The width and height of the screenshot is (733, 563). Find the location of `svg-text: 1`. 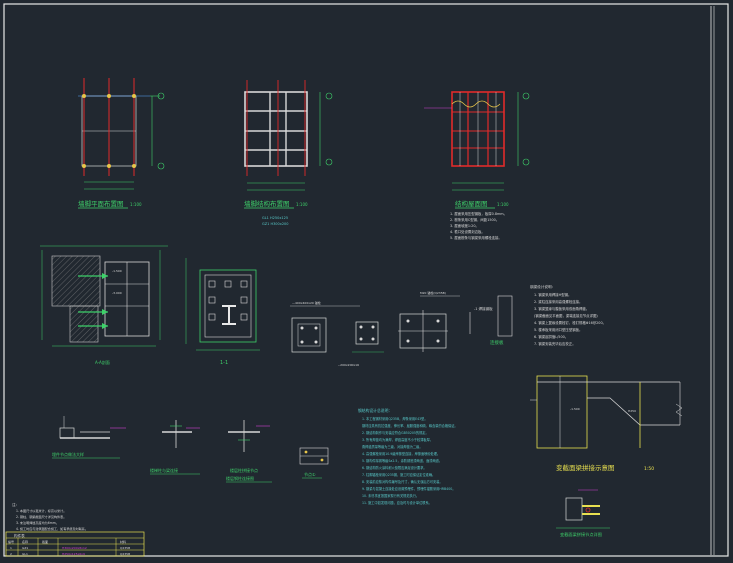

svg-text: 1 is located at coordinates (11, 548).